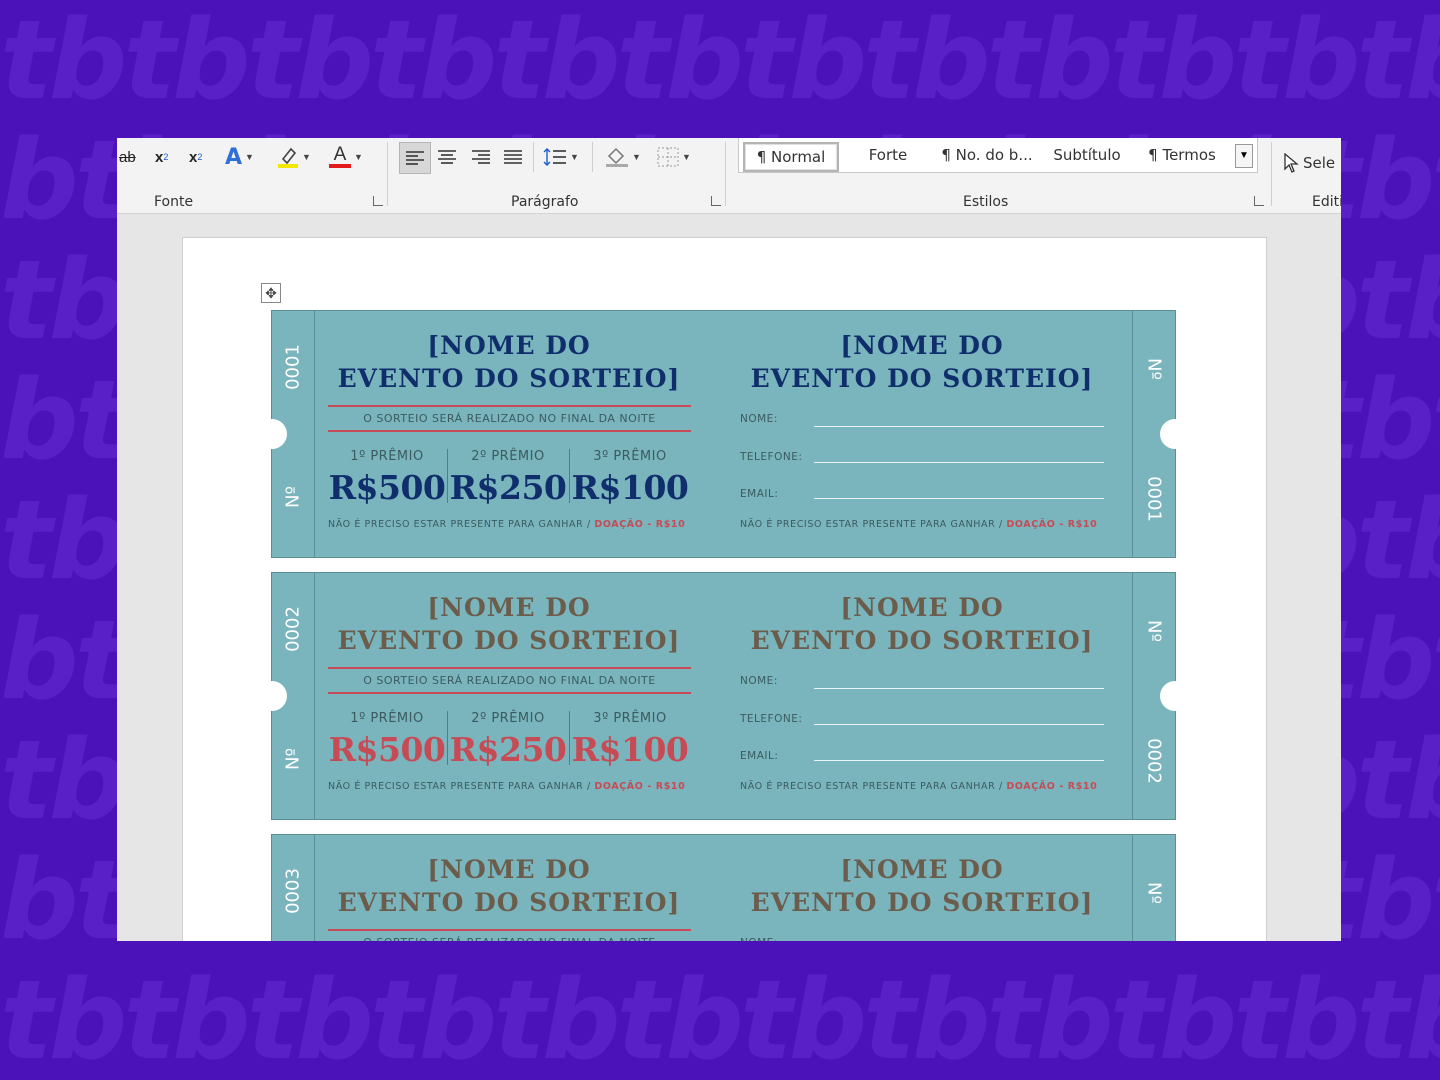  Describe the element at coordinates (508, 749) in the screenshot. I see `second-prize-value: R$250` at that location.